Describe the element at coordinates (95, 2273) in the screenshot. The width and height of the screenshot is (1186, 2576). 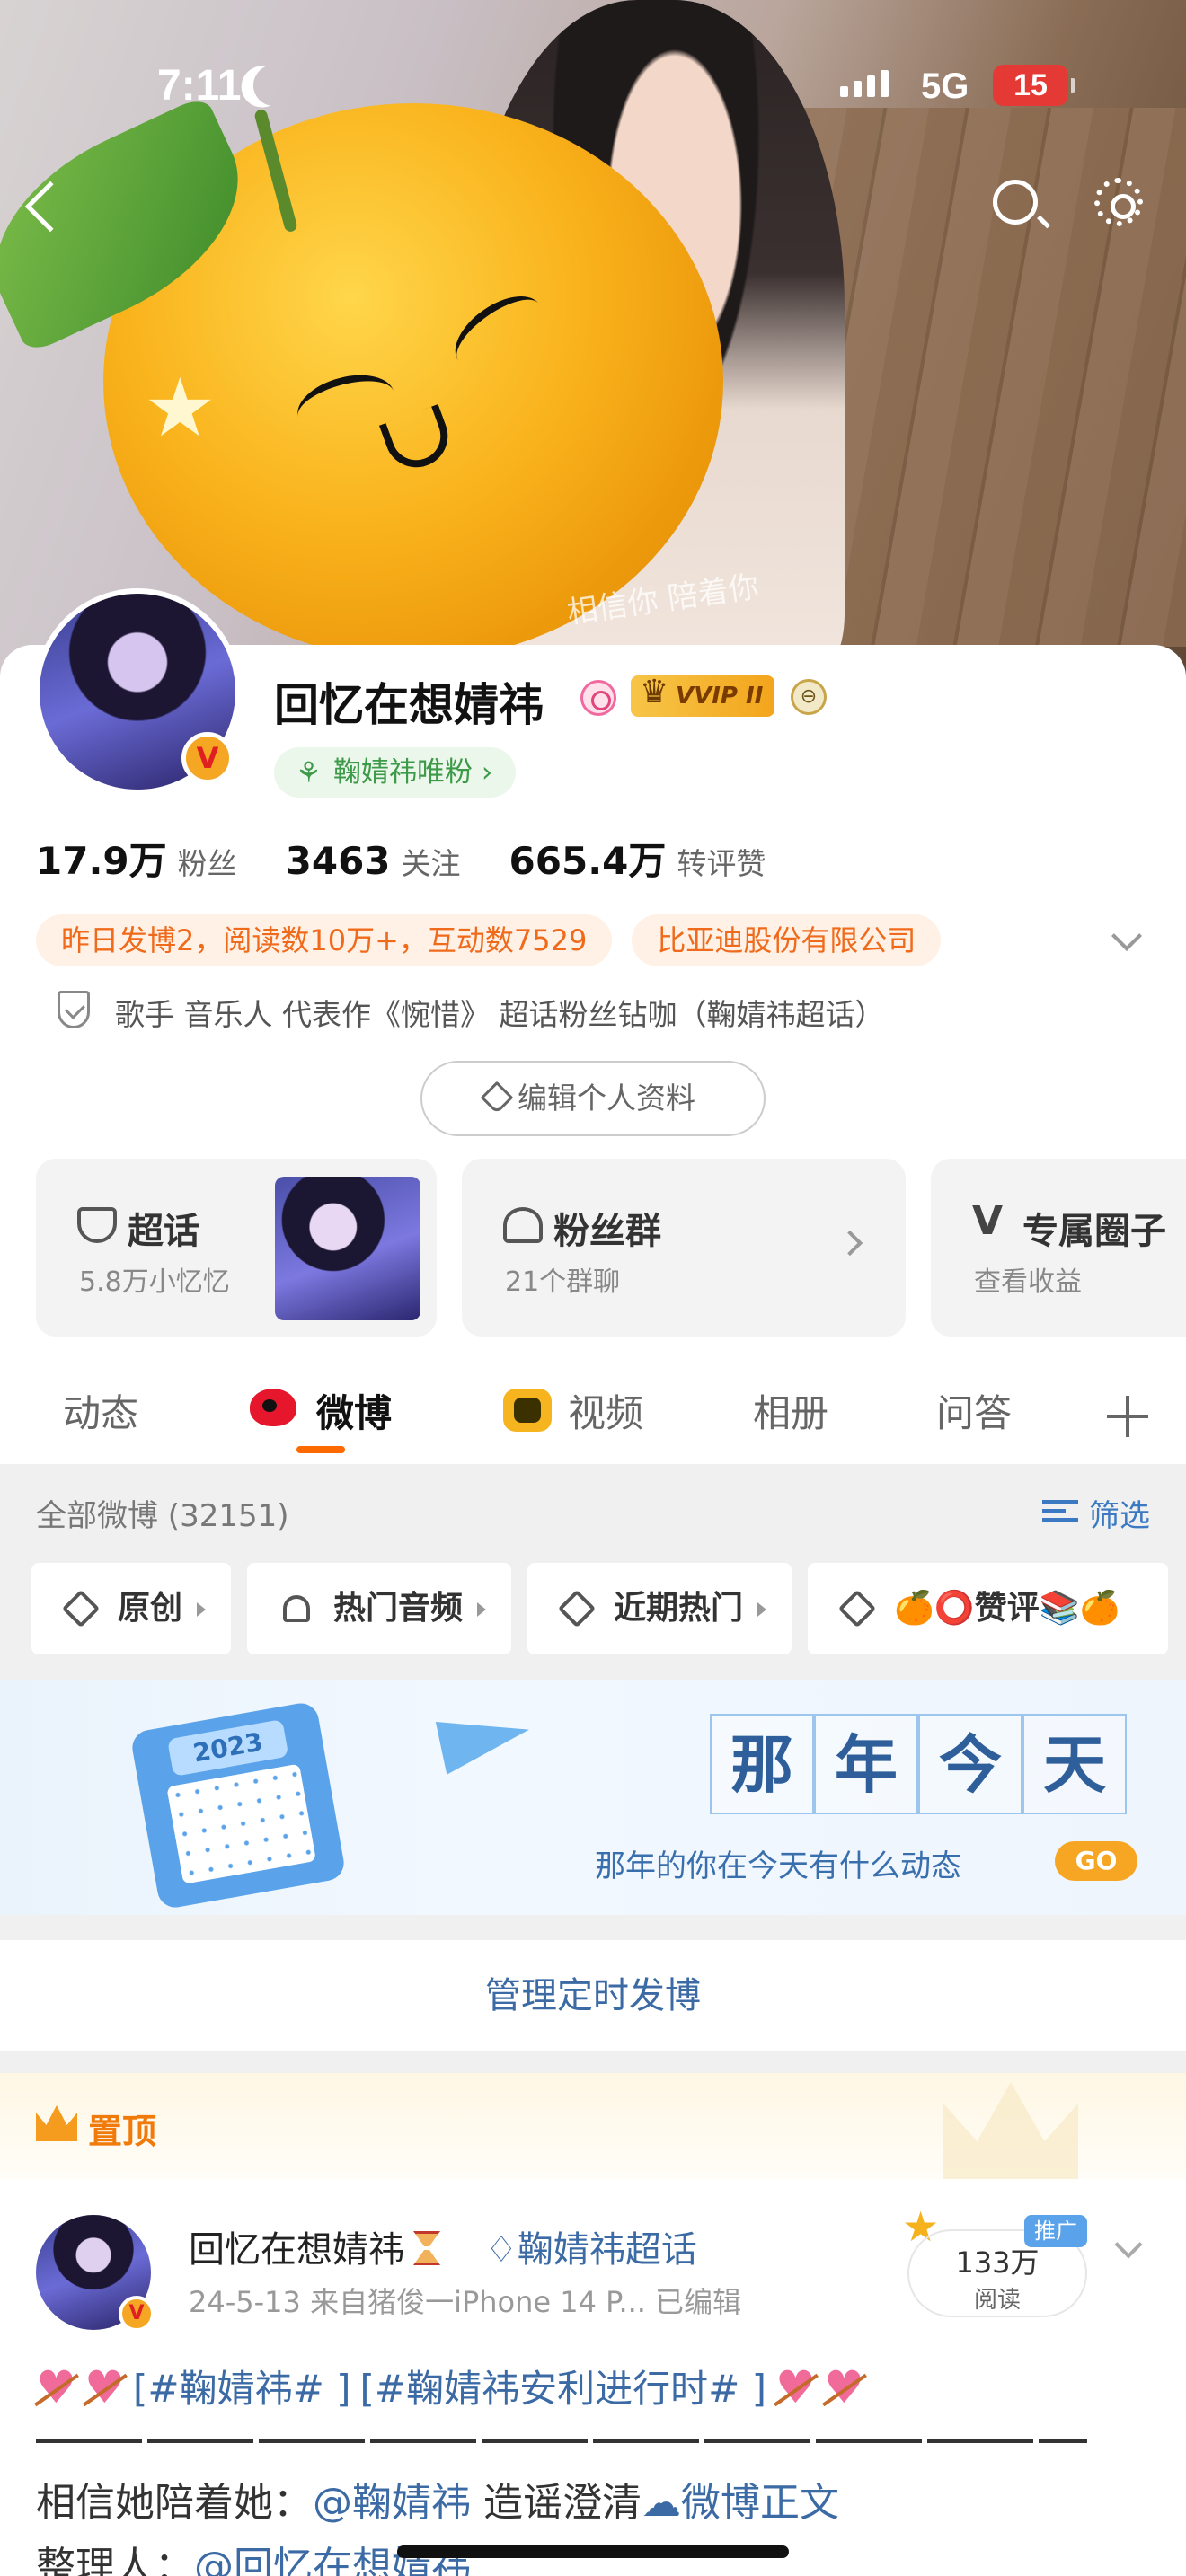
I see `post-avatar: V` at that location.